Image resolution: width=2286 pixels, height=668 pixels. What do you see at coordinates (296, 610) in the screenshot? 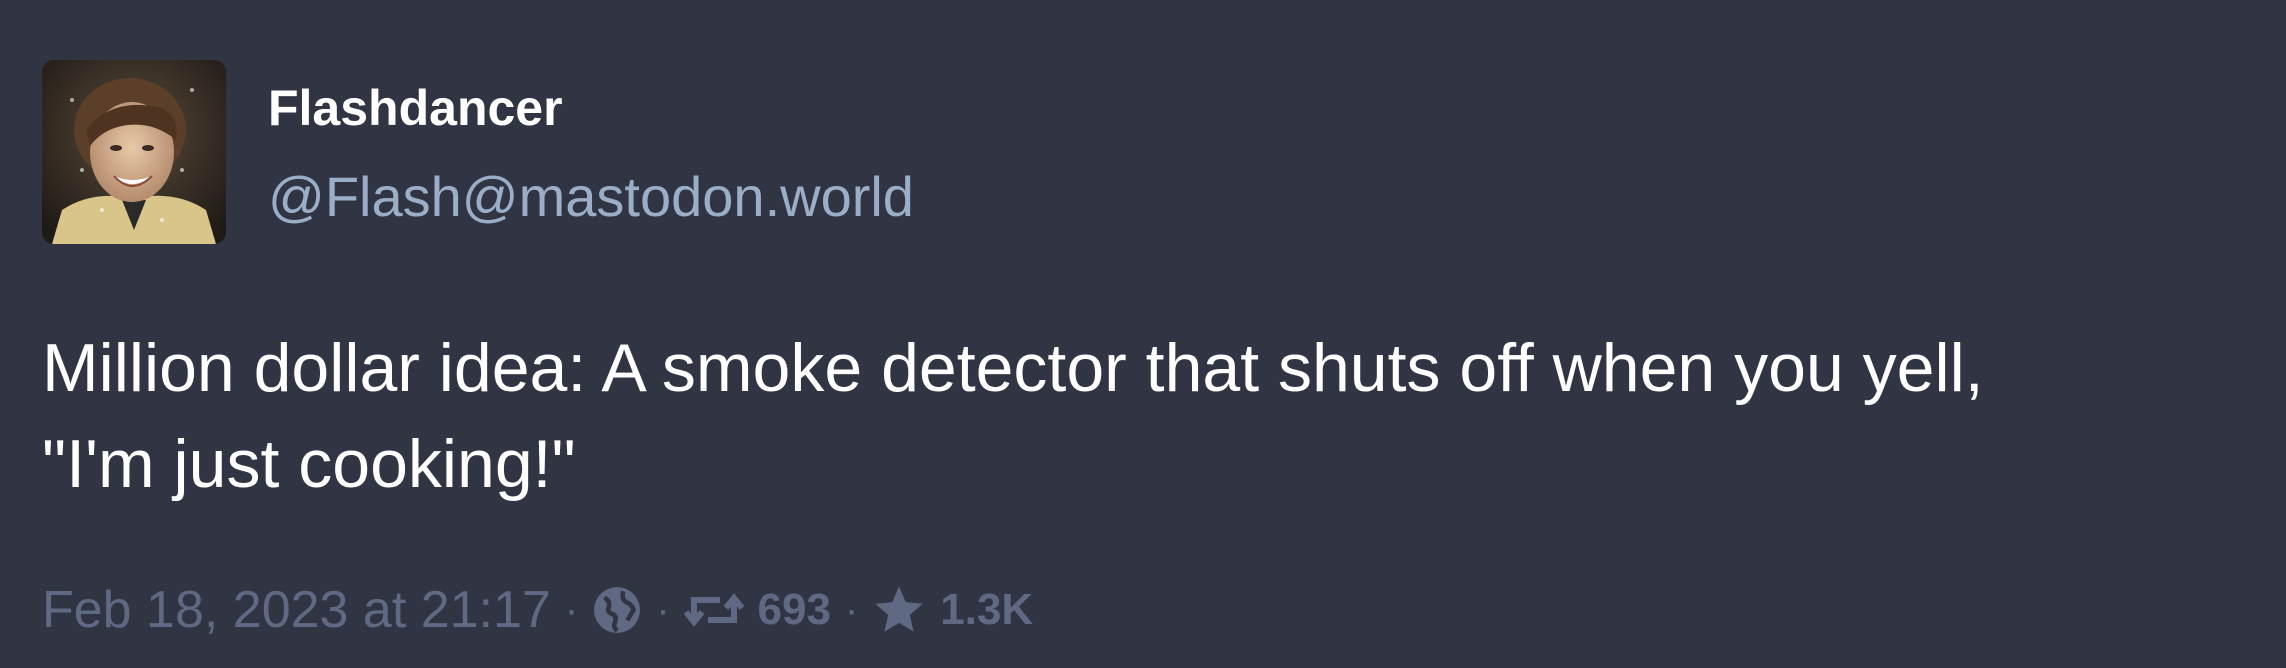
I see `timestamp-link: Feb 18, 2023 at 21:17` at bounding box center [296, 610].